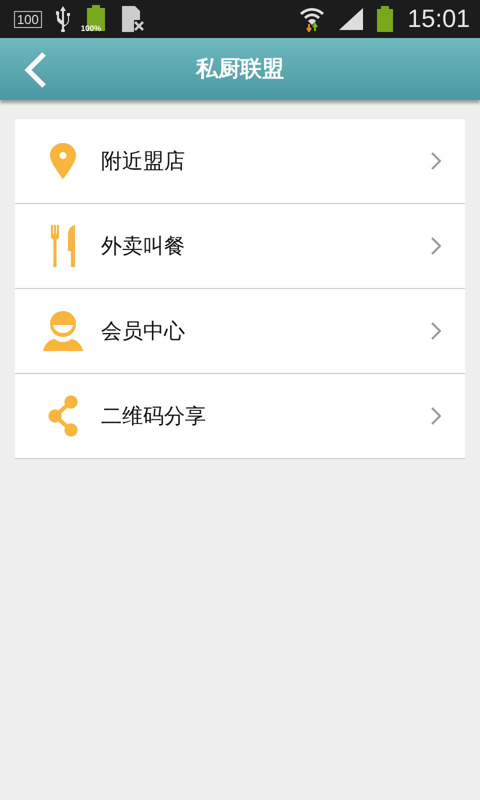 The width and height of the screenshot is (480, 800). Describe the element at coordinates (351, 19) in the screenshot. I see `signal-icon` at that location.